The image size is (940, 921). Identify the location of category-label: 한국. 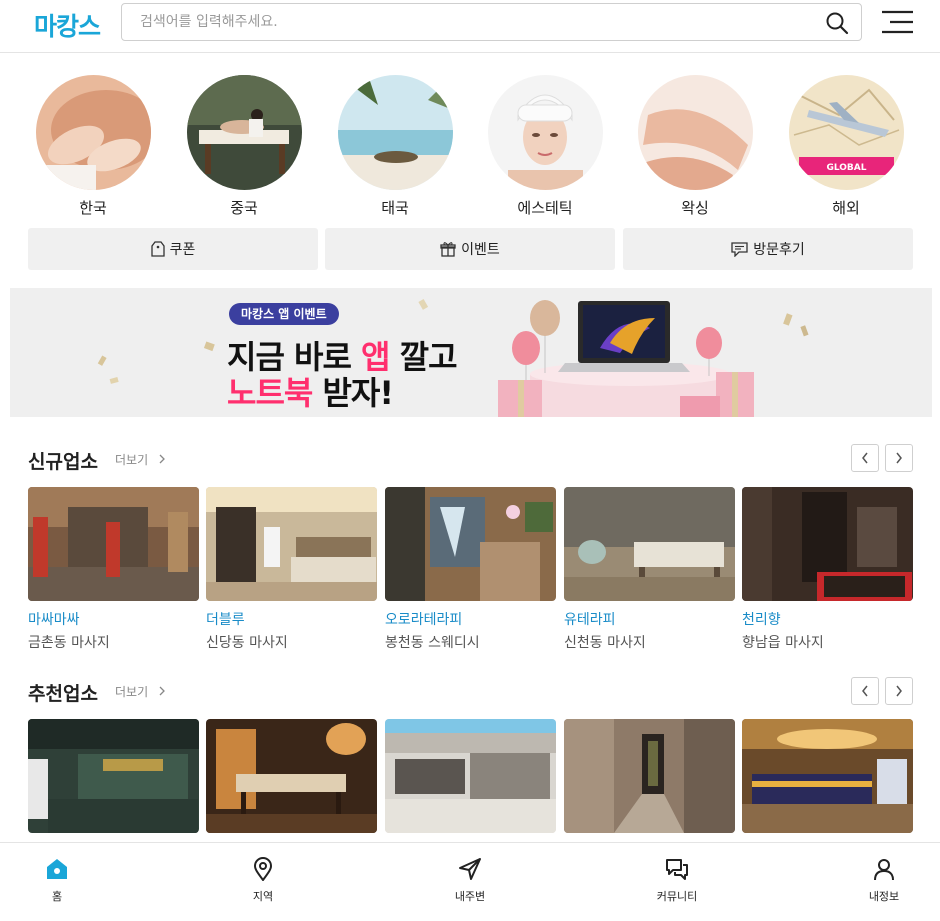
(93, 208).